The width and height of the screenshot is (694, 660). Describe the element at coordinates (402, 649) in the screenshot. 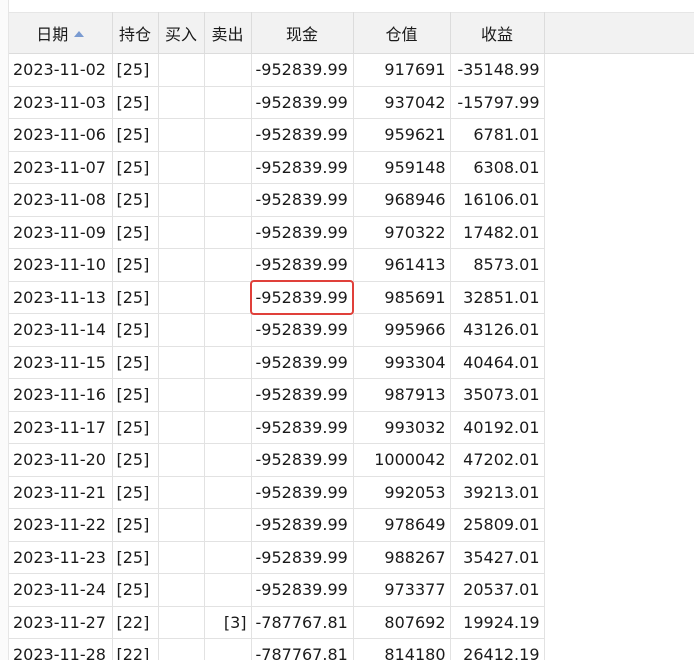

I see `cell-position-value: 814180` at that location.